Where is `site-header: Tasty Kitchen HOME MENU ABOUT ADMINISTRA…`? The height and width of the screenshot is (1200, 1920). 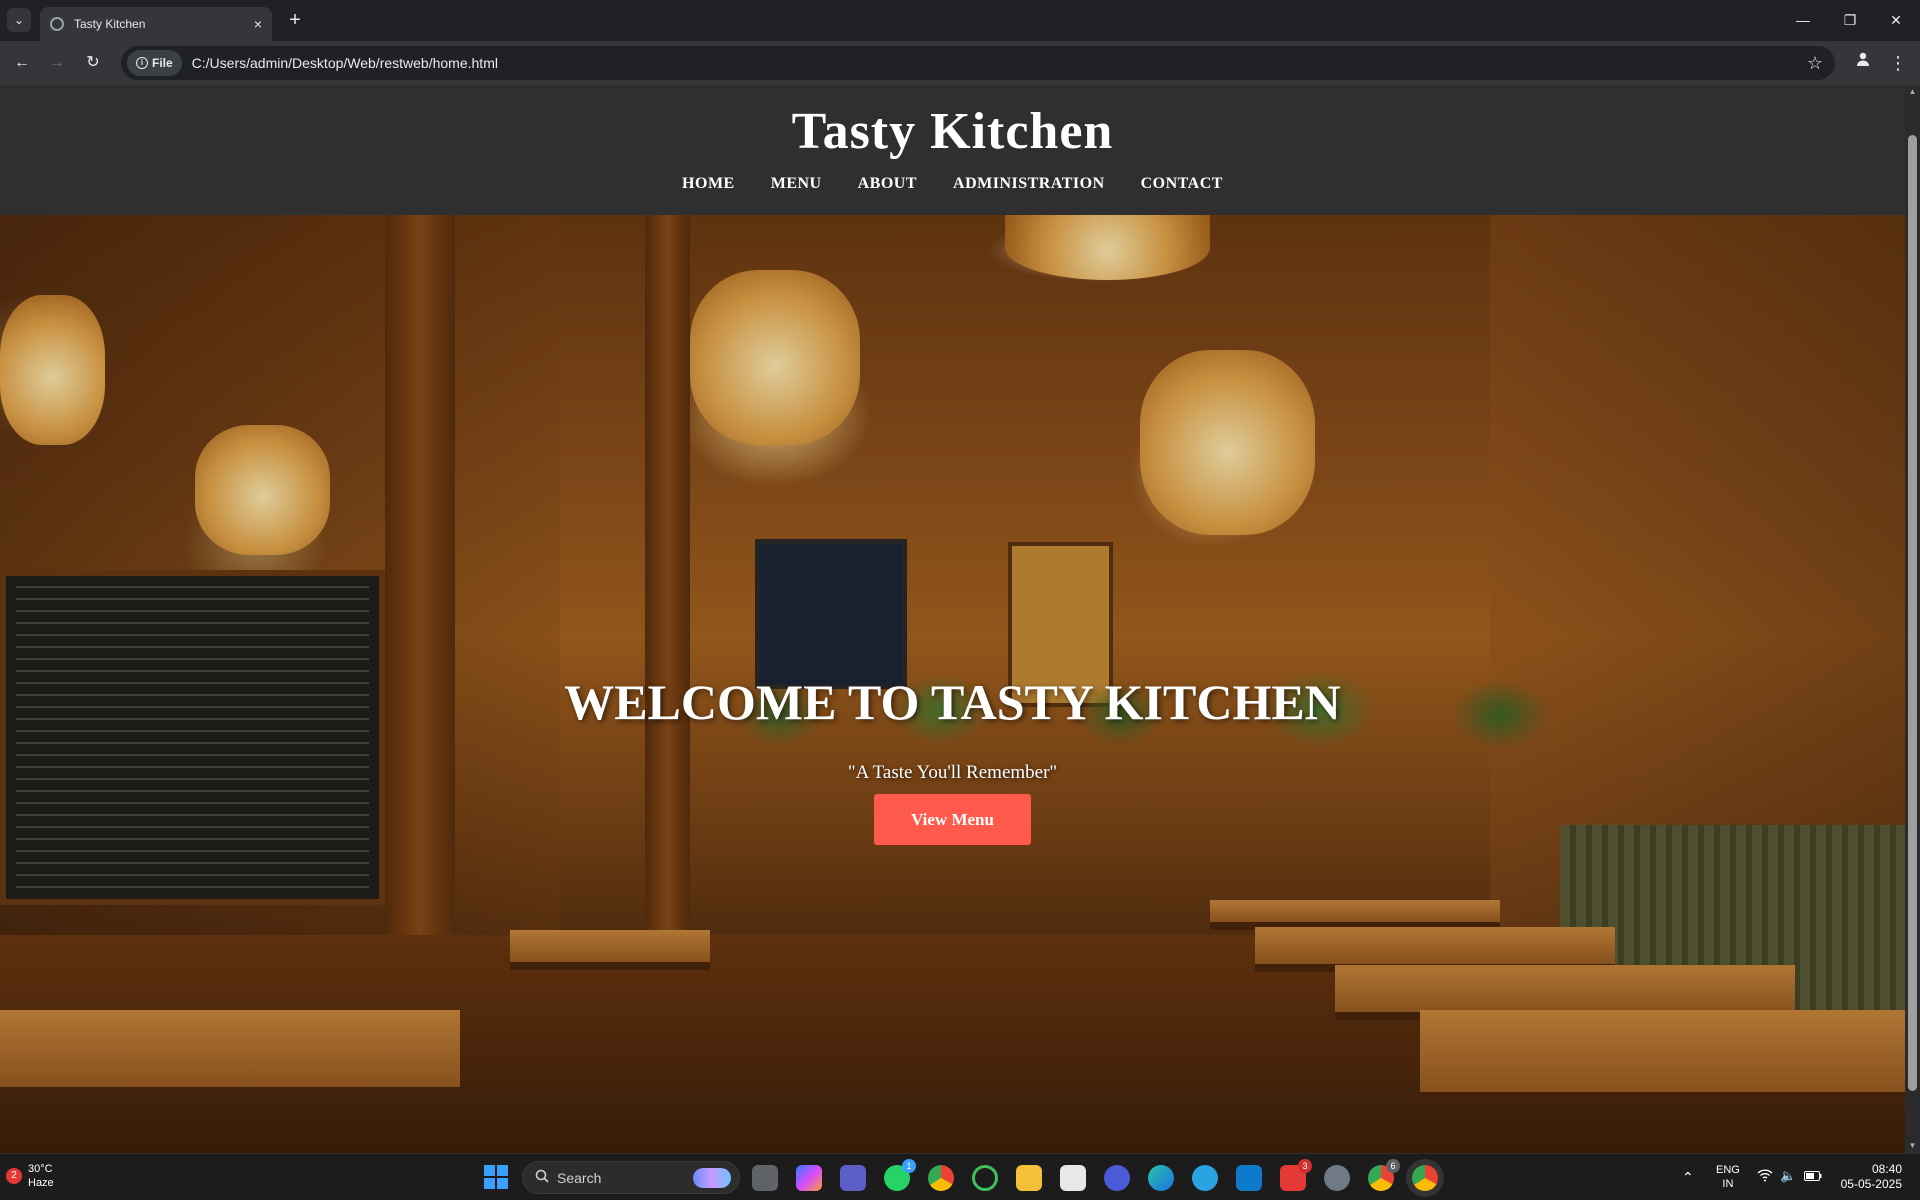 site-header: Tasty Kitchen HOME MENU ABOUT ADMINISTRA… is located at coordinates (952, 150).